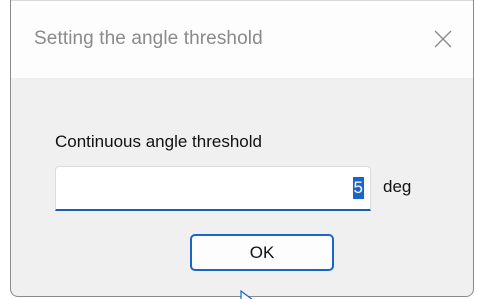  What do you see at coordinates (358, 188) in the screenshot?
I see `angle-threshold-value: 5` at bounding box center [358, 188].